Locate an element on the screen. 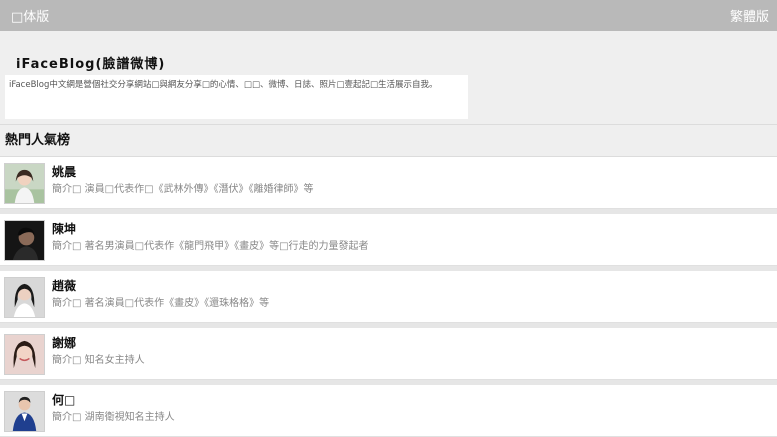  section-title: 熱門人氣榜 is located at coordinates (388, 140).